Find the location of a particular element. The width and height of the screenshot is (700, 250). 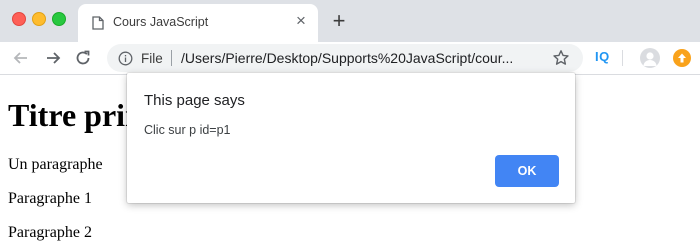

reload-icon is located at coordinates (83, 58).